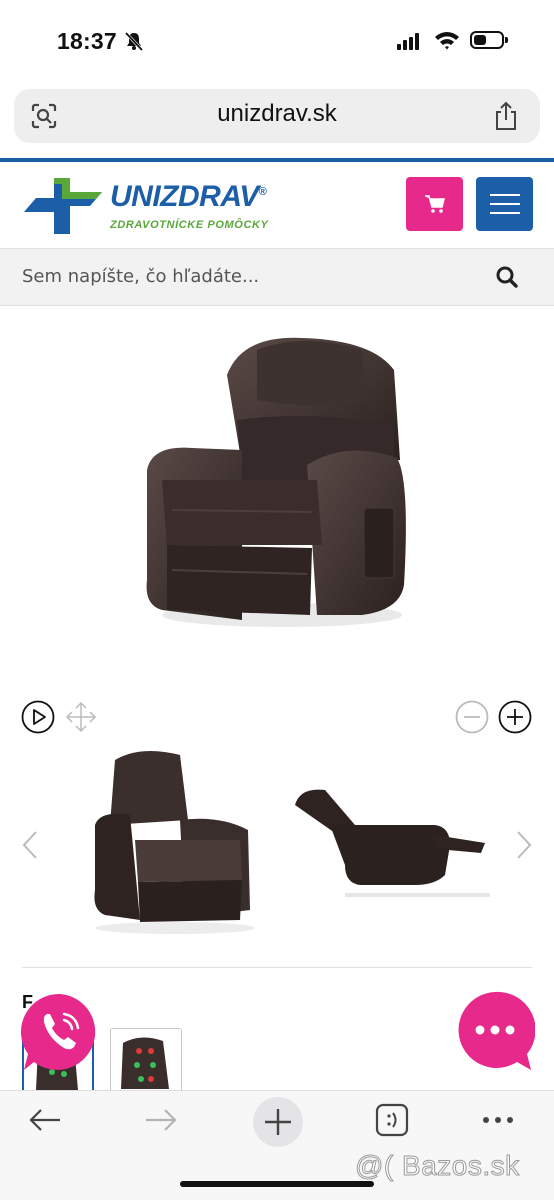 This screenshot has width=554, height=1200. What do you see at coordinates (81, 717) in the screenshot?
I see `move-arrows-icon` at bounding box center [81, 717].